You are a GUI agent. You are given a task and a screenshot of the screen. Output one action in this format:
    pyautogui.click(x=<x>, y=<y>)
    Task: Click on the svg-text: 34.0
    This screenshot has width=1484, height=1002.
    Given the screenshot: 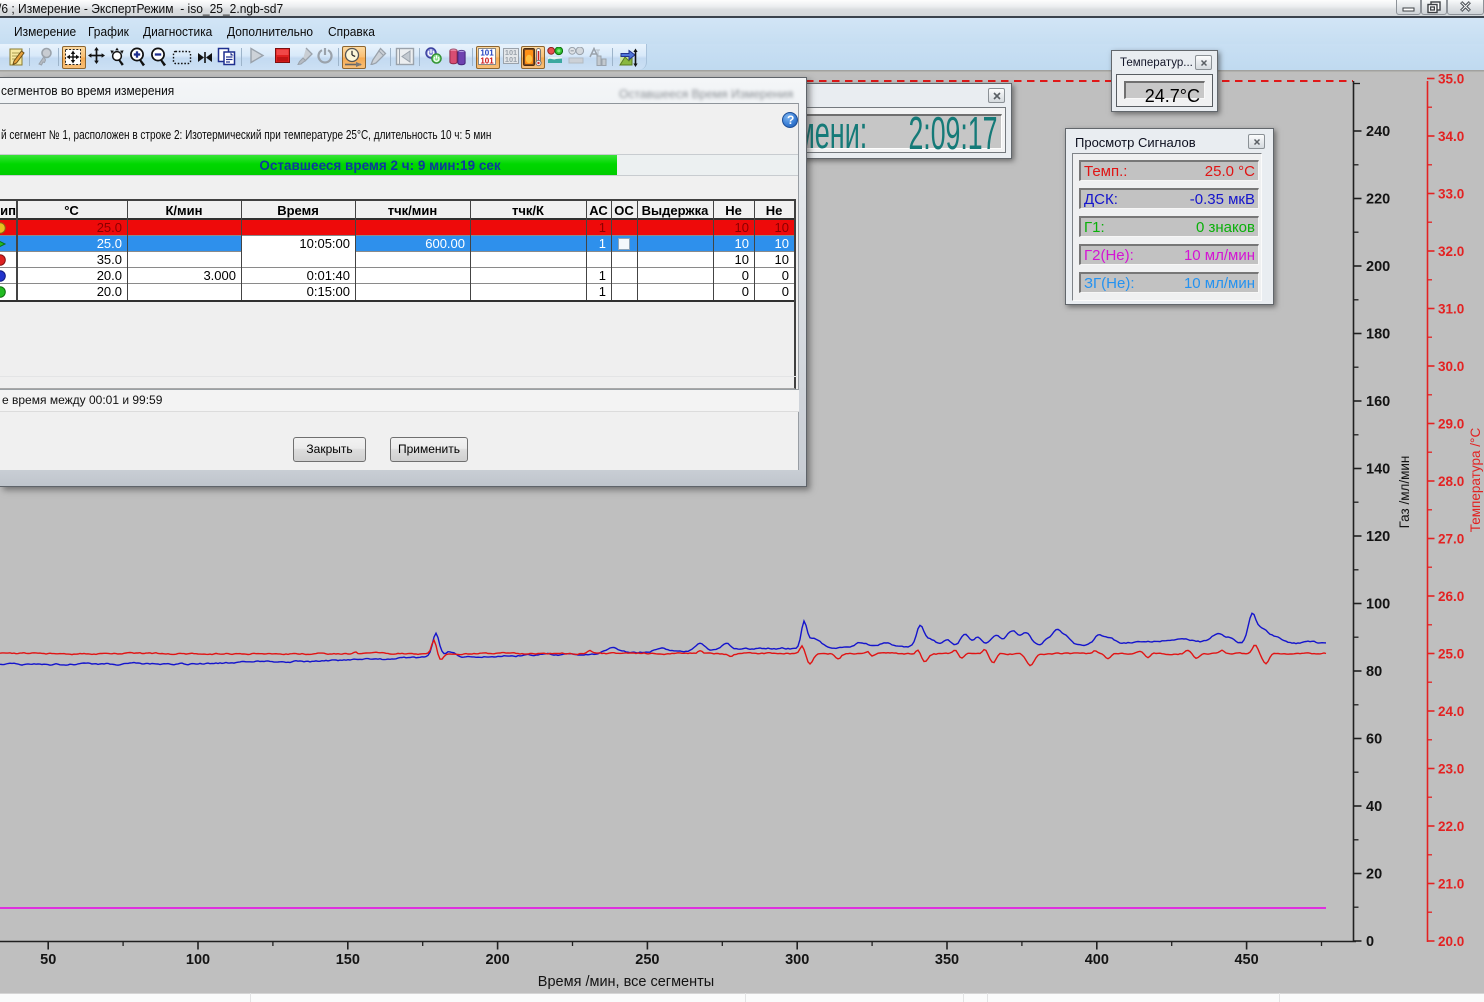 What is the action you would take?
    pyautogui.click(x=1451, y=136)
    